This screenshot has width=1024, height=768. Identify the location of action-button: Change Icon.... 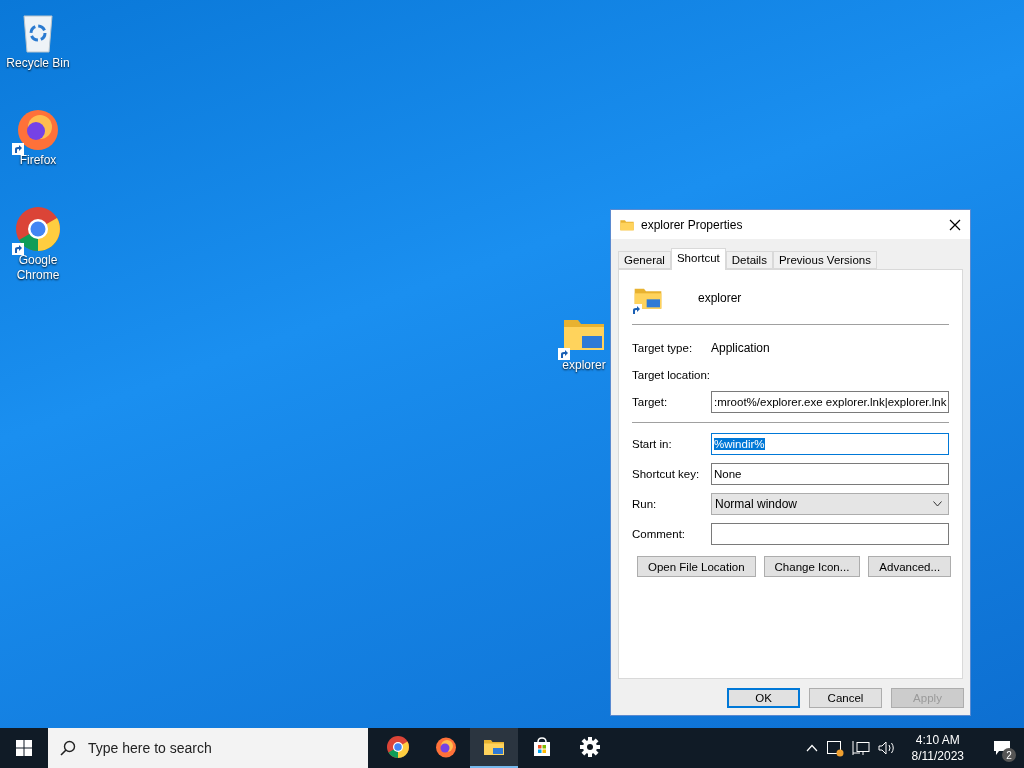
(812, 566).